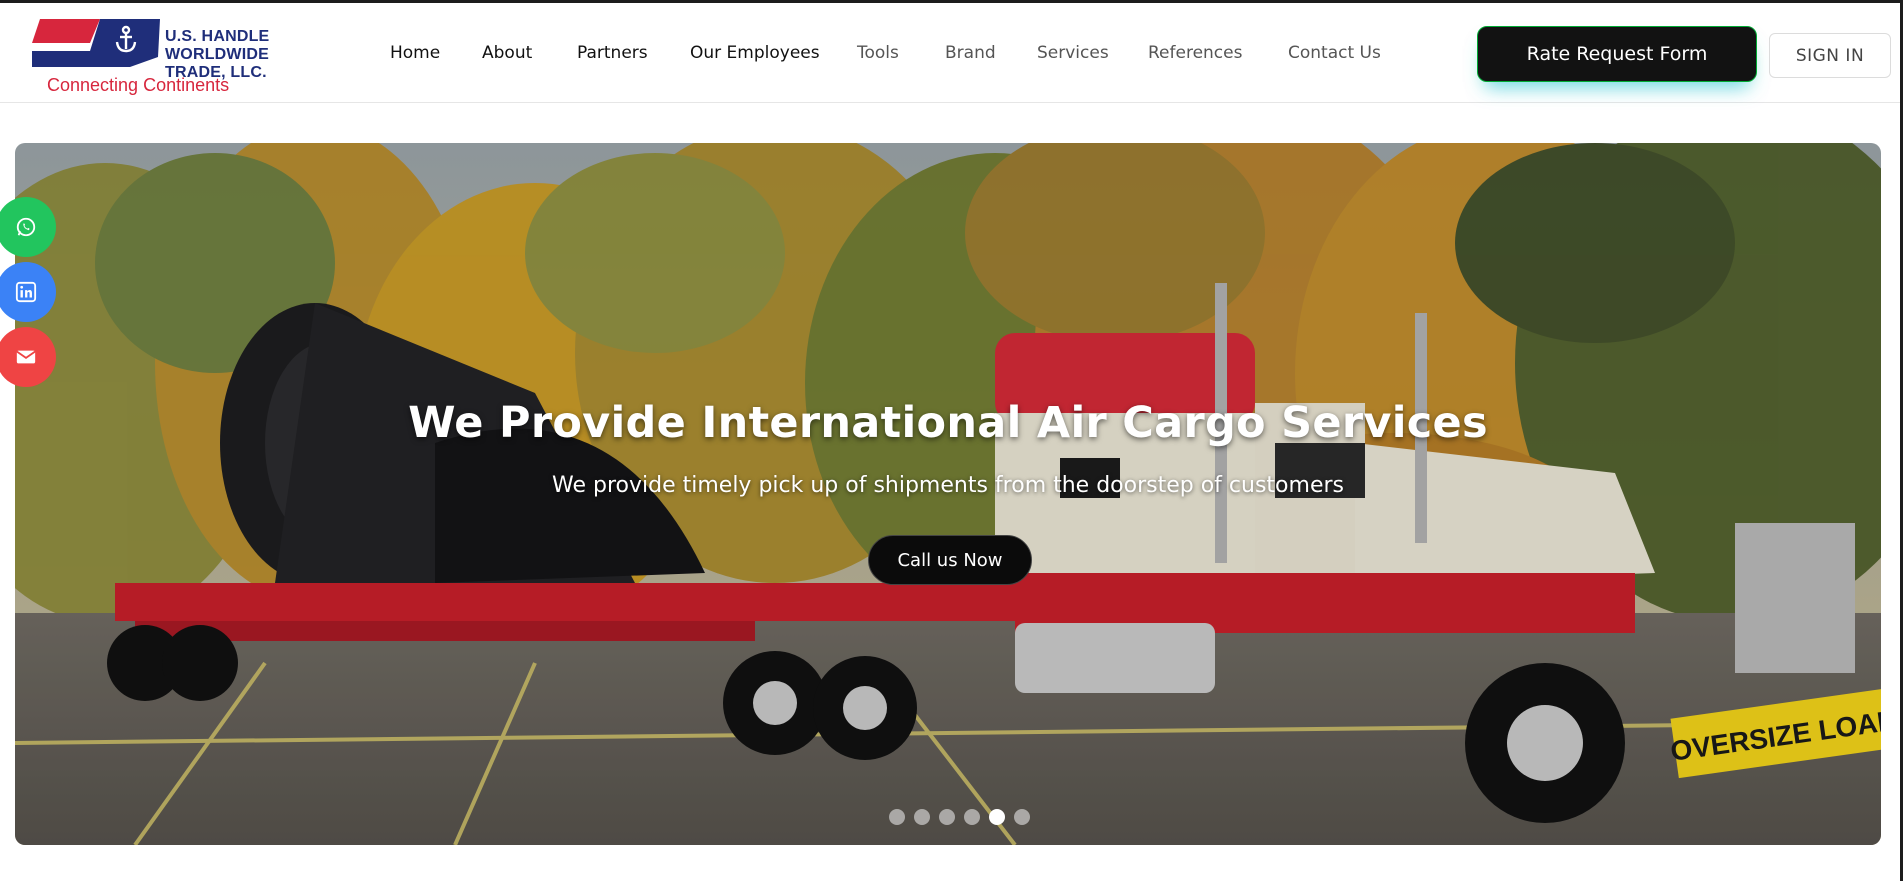  What do you see at coordinates (1830, 55) in the screenshot?
I see `sign-in-button: SIGN IN` at bounding box center [1830, 55].